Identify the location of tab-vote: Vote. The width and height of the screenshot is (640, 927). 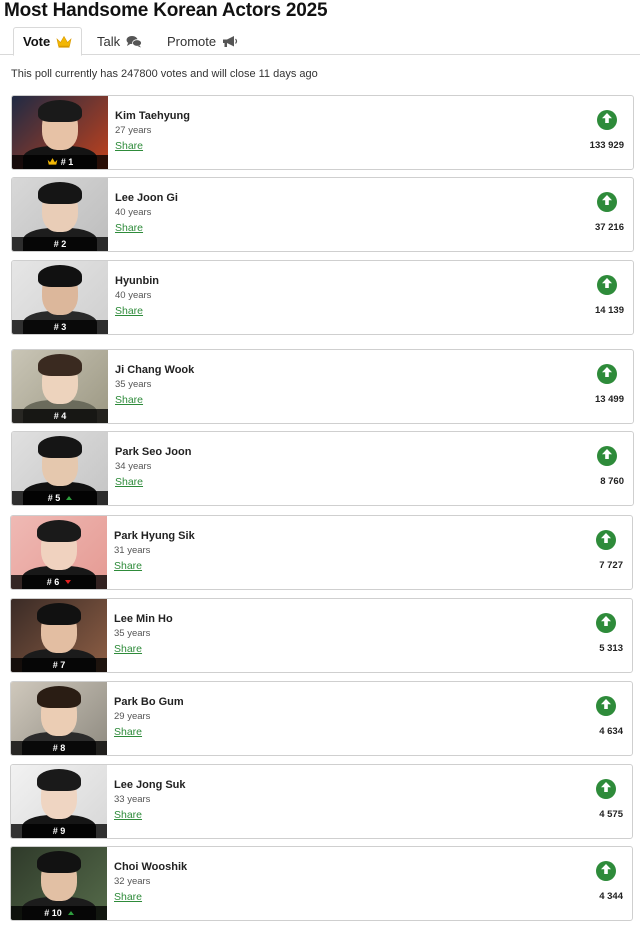
(48, 41).